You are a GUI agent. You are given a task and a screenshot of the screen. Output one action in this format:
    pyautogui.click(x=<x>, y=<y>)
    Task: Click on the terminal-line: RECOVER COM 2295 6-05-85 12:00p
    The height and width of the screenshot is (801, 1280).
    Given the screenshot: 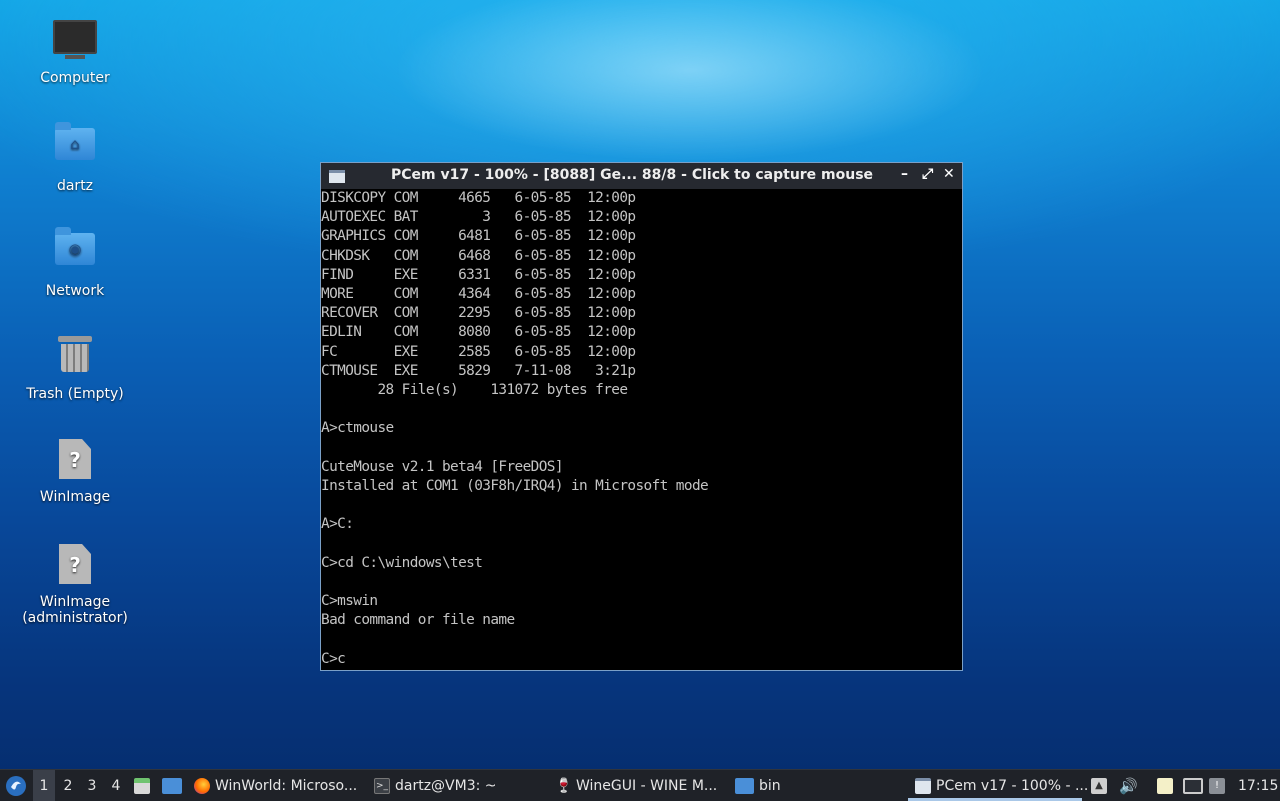 What is the action you would take?
    pyautogui.click(x=478, y=313)
    